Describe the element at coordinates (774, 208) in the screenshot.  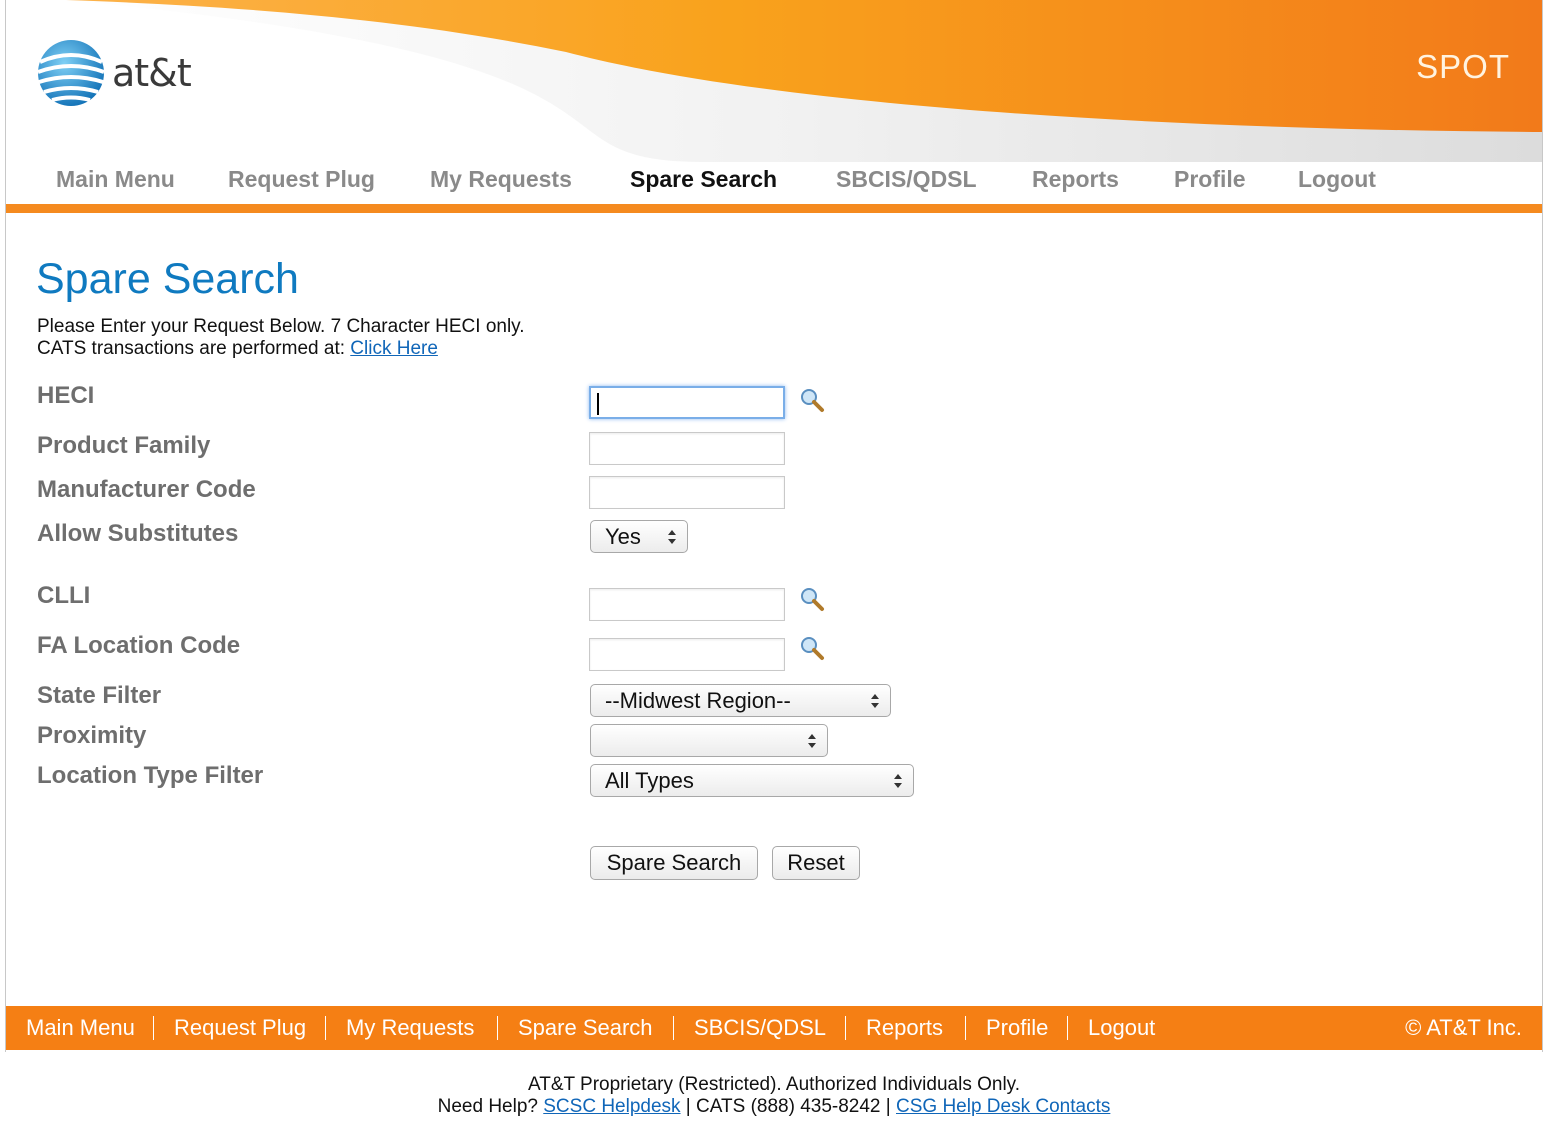
I see `nav-divider` at that location.